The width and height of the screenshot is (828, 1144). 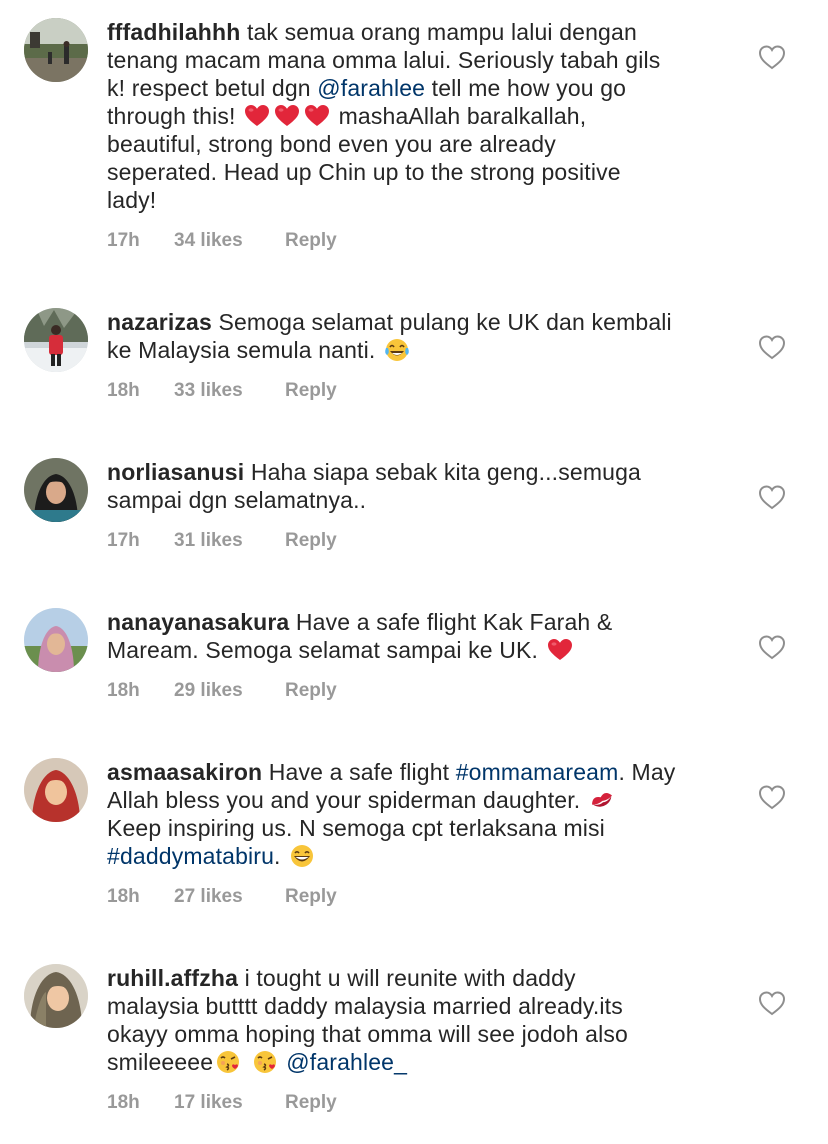 What do you see at coordinates (175, 472) in the screenshot?
I see `comment-username: norliasanusi` at bounding box center [175, 472].